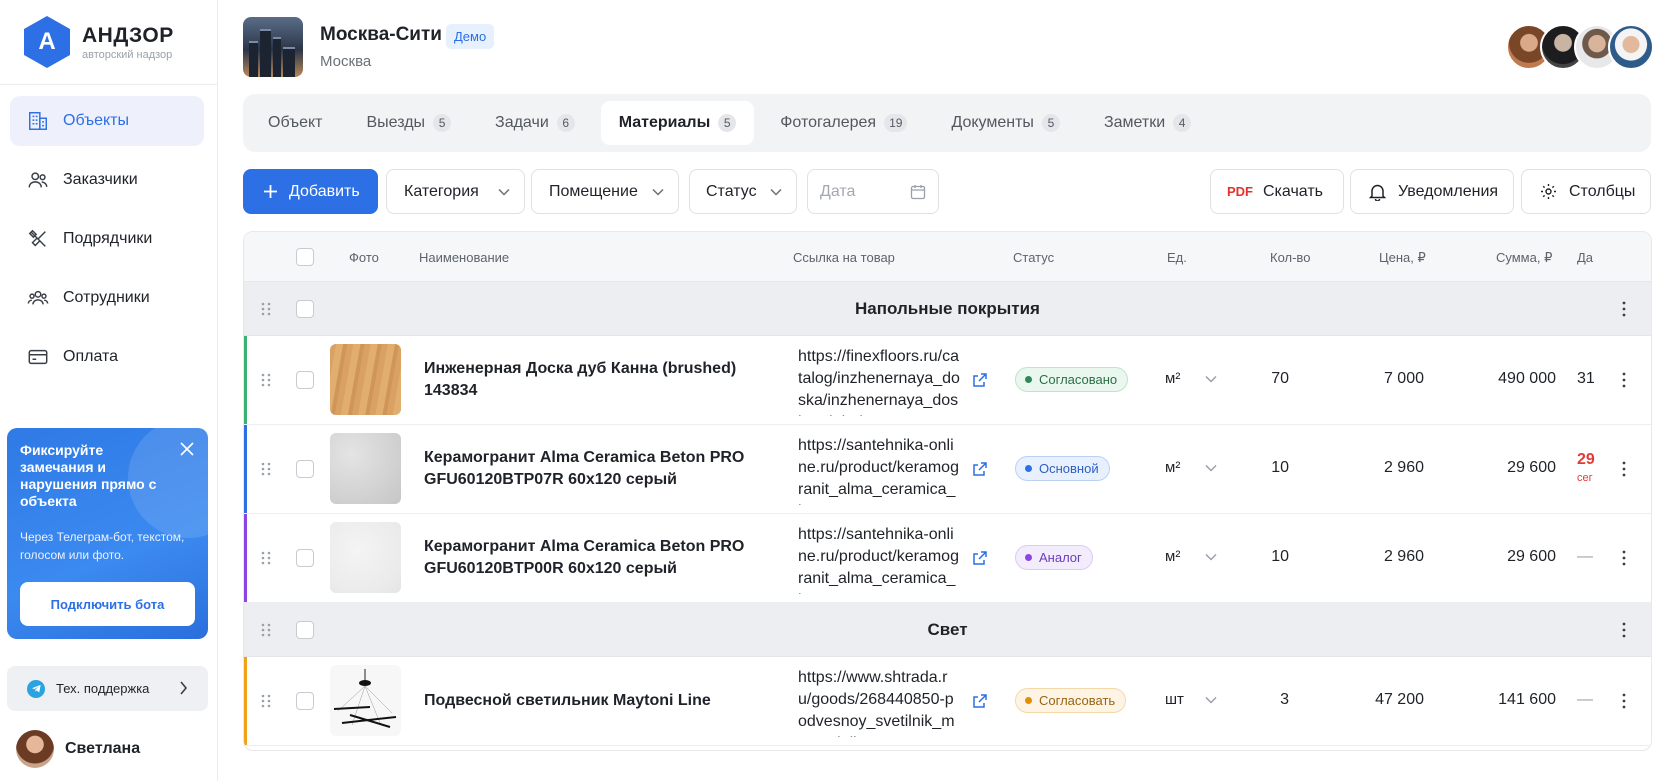 This screenshot has width=1673, height=781. Describe the element at coordinates (605, 191) in the screenshot. I see `room-filter: Помещение` at that location.